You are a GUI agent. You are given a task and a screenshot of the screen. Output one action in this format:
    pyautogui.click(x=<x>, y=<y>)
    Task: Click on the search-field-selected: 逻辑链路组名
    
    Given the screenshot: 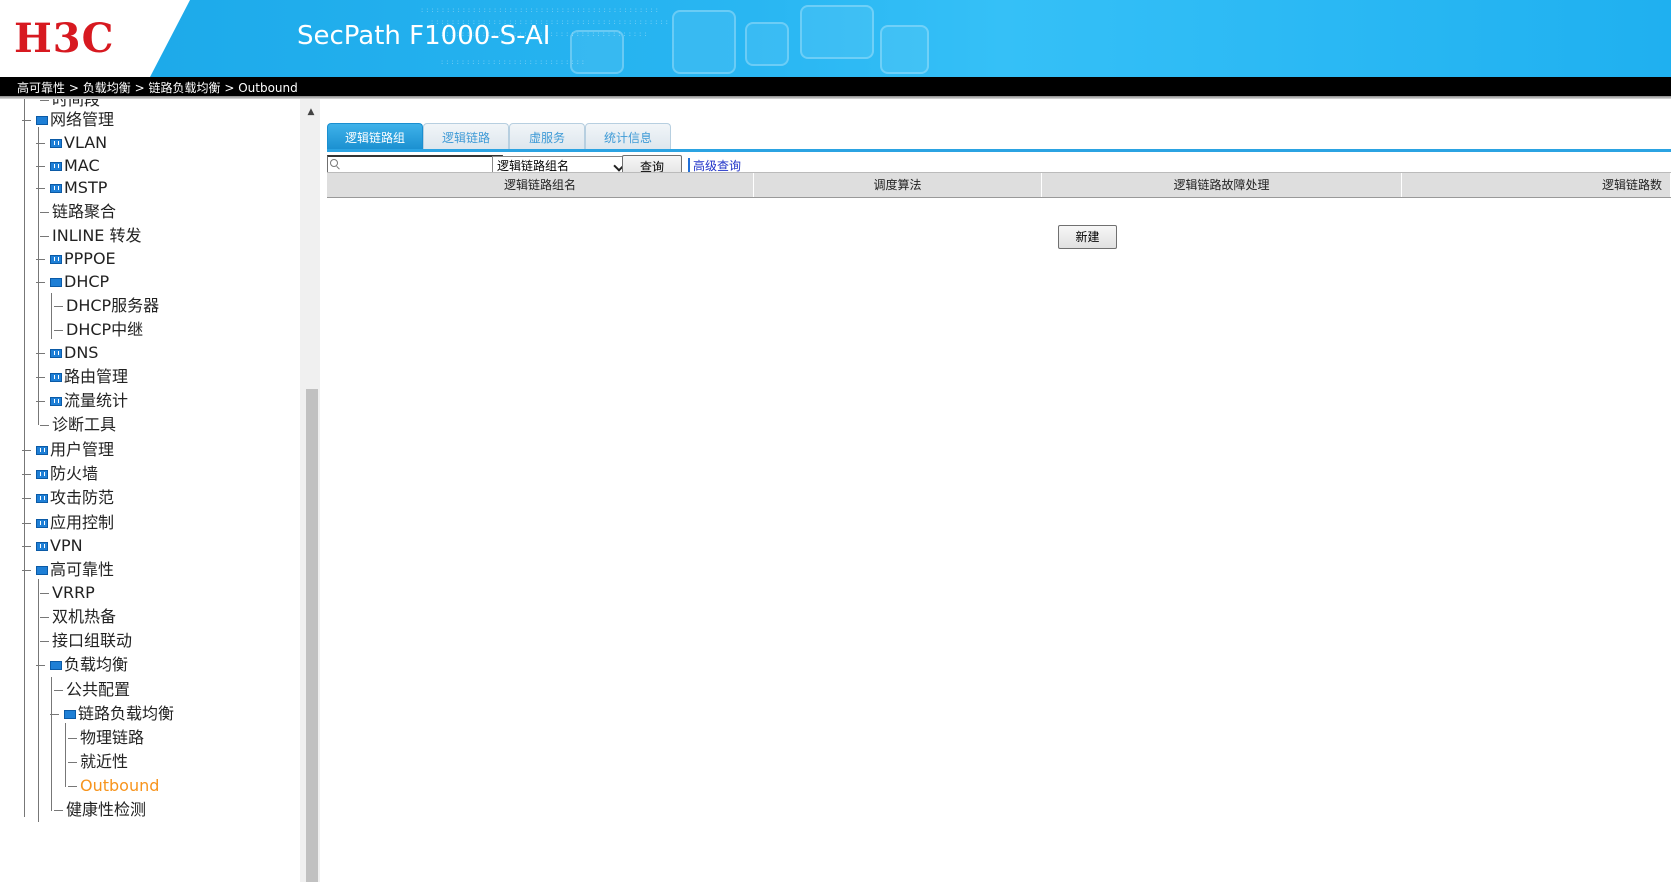 What is the action you would take?
    pyautogui.click(x=533, y=166)
    